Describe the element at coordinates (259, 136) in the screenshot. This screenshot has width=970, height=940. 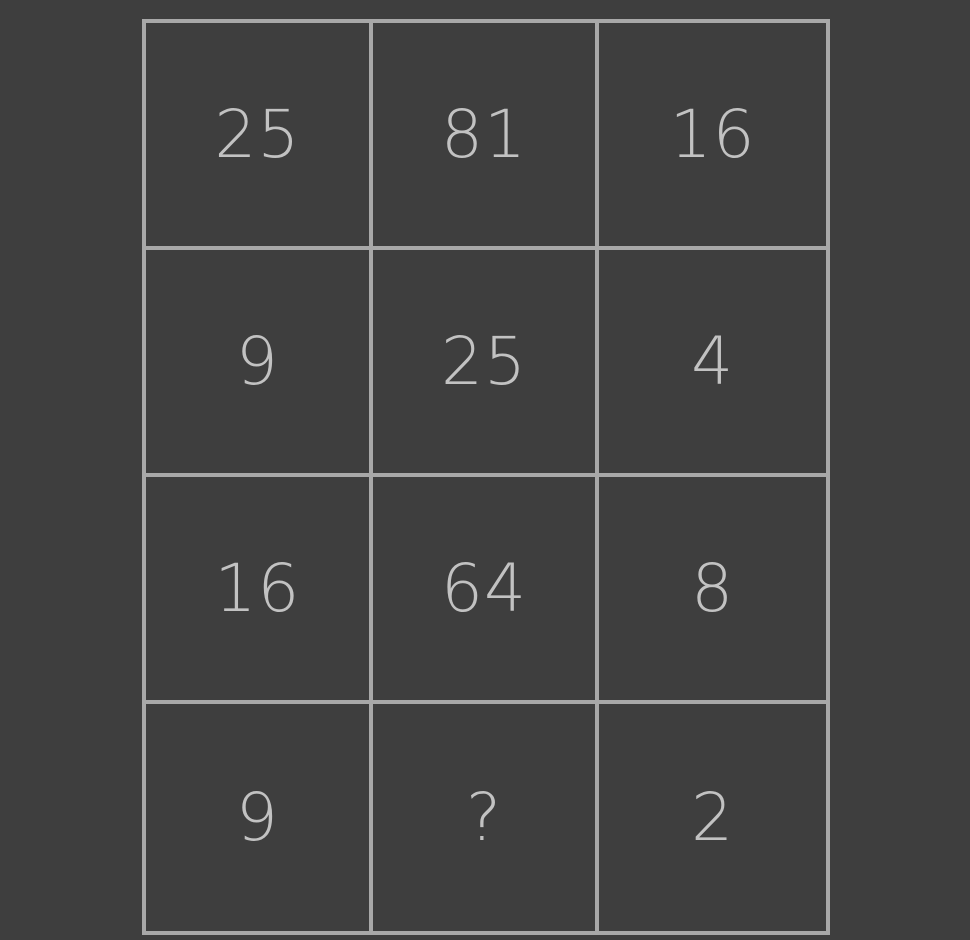
I see `grid-cell-r1c1: 25` at that location.